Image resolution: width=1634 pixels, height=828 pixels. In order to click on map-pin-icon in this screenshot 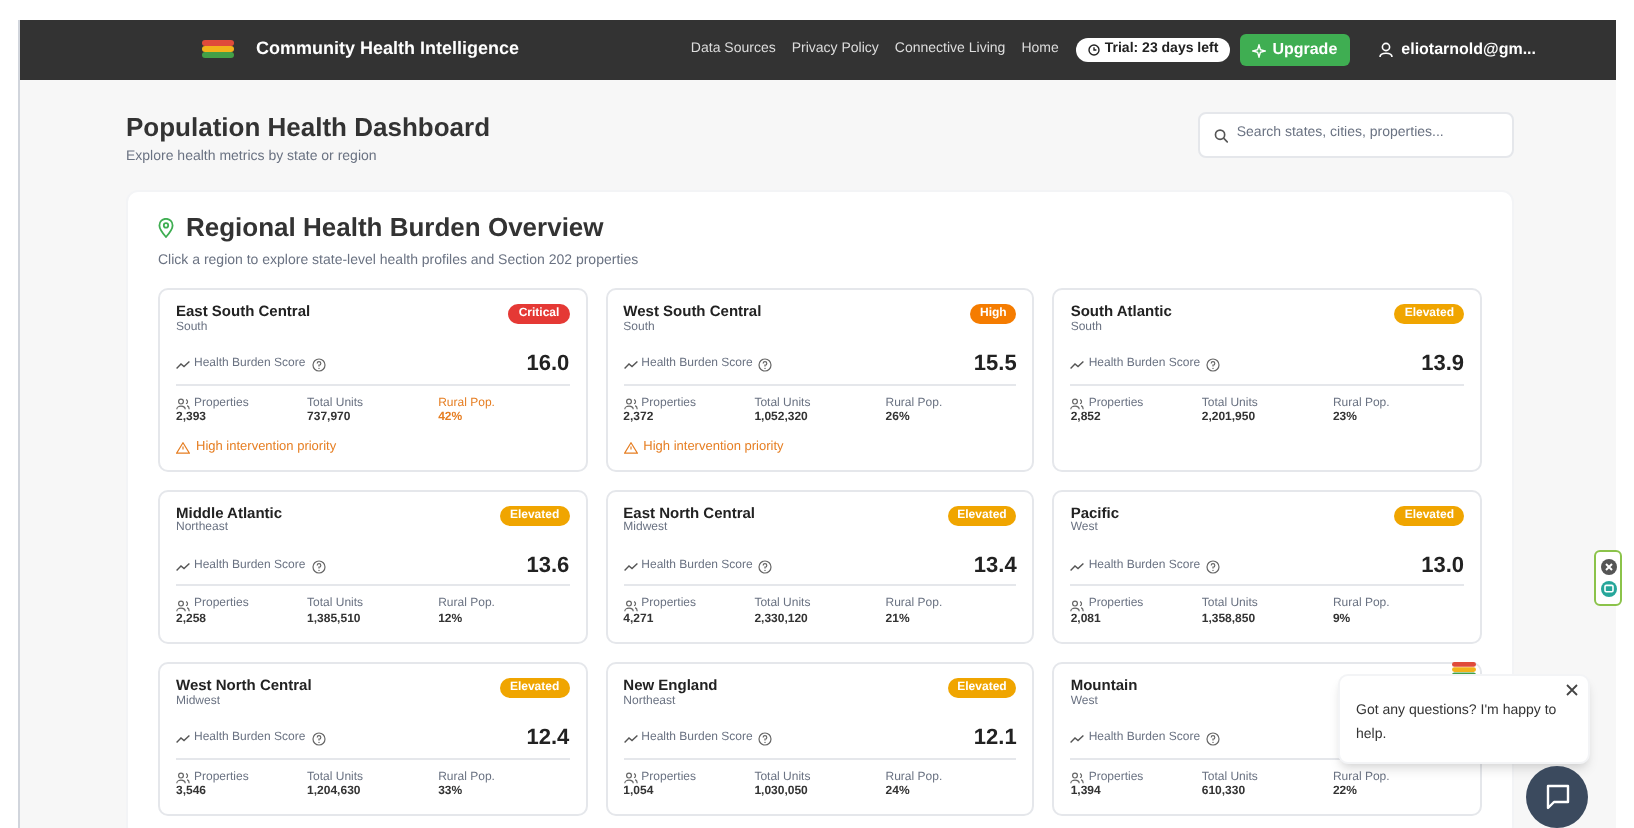, I will do `click(166, 227)`.